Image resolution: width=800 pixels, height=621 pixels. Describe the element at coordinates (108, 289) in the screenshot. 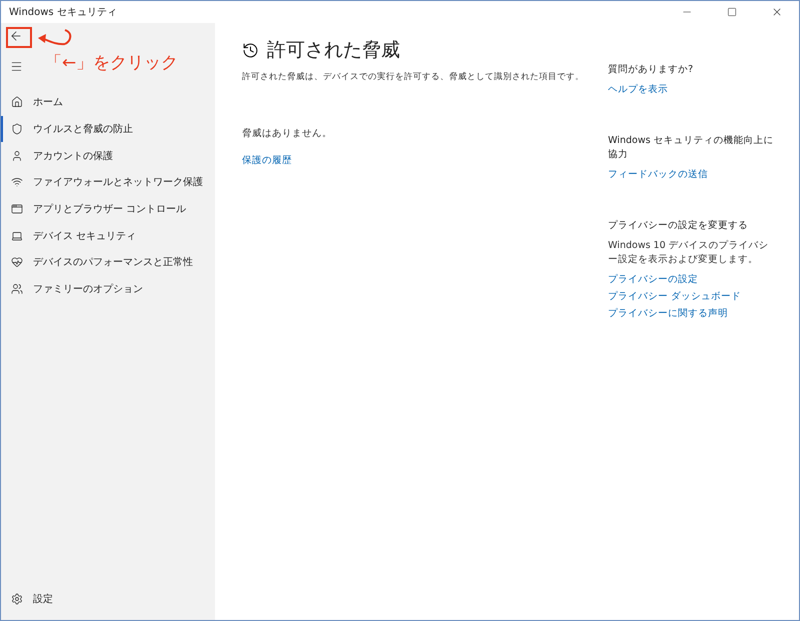

I see `nav-item: ファミリーのオプション` at that location.